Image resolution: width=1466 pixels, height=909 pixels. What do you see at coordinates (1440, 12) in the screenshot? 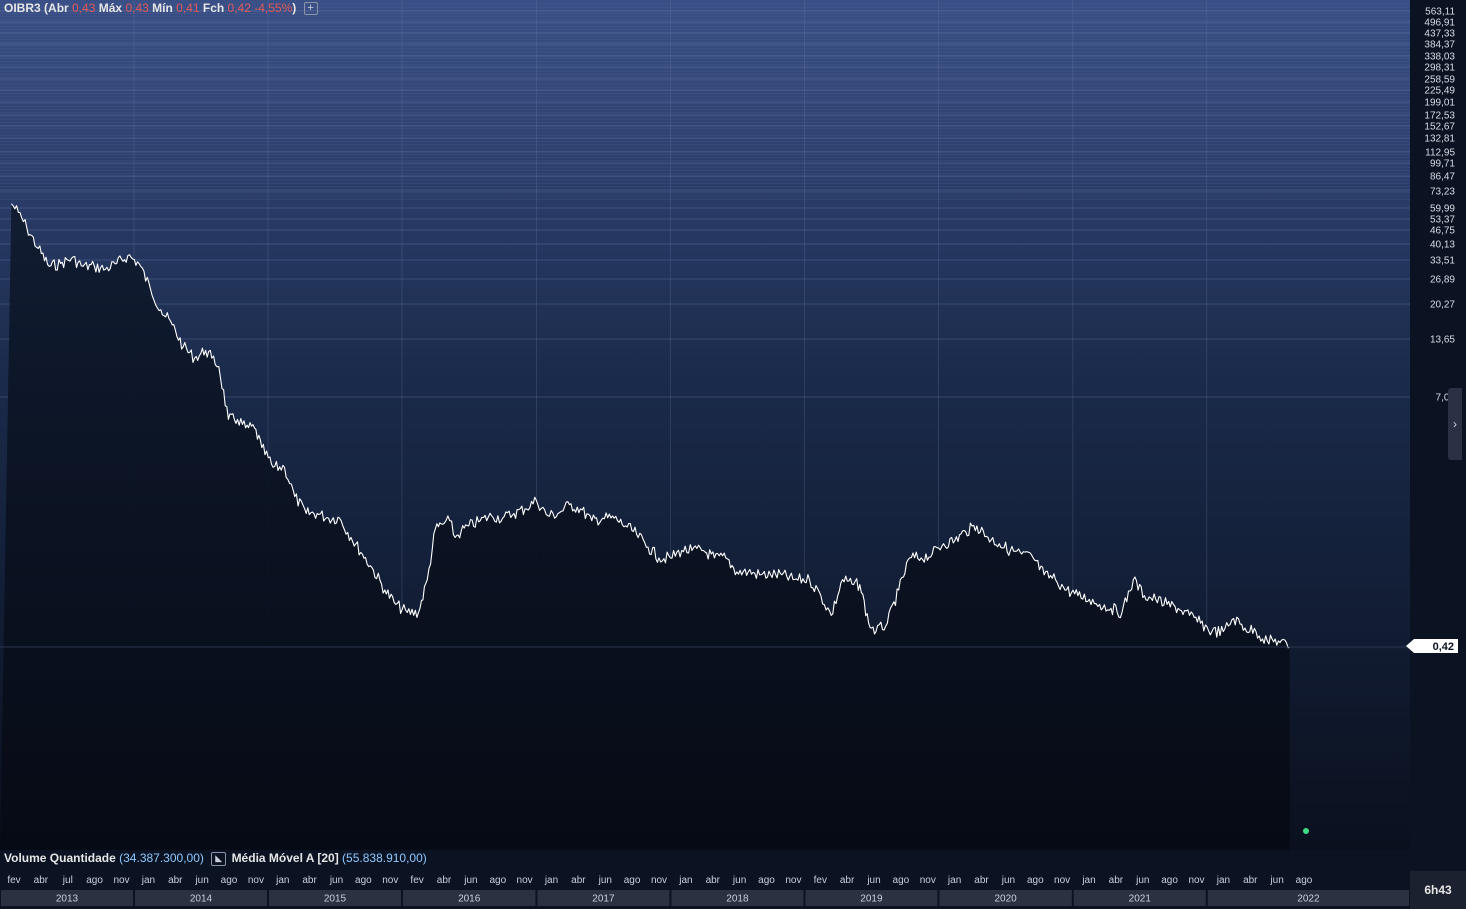
I see `y-tick-label: 563,11` at bounding box center [1440, 12].